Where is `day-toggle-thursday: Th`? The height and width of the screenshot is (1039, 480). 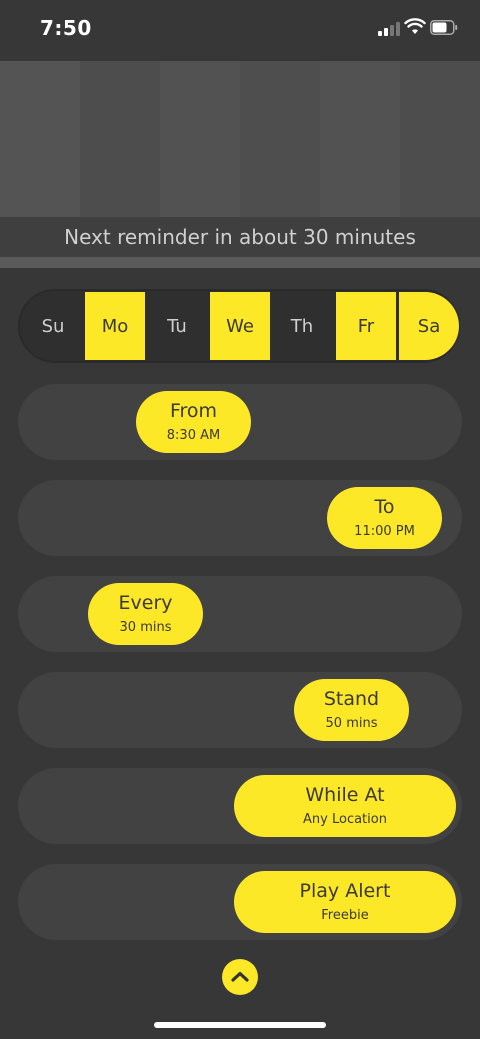
day-toggle-thursday: Th is located at coordinates (302, 326).